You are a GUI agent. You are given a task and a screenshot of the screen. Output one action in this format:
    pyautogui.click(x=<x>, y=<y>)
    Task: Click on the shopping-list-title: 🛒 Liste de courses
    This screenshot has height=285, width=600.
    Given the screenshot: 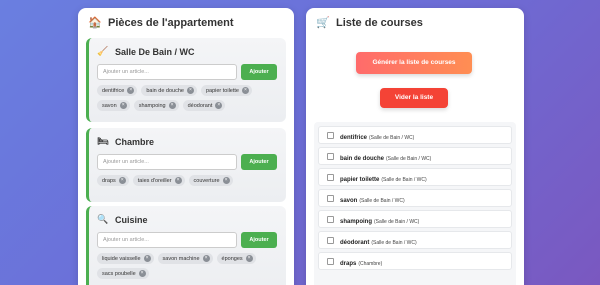 What is the action you would take?
    pyautogui.click(x=369, y=23)
    